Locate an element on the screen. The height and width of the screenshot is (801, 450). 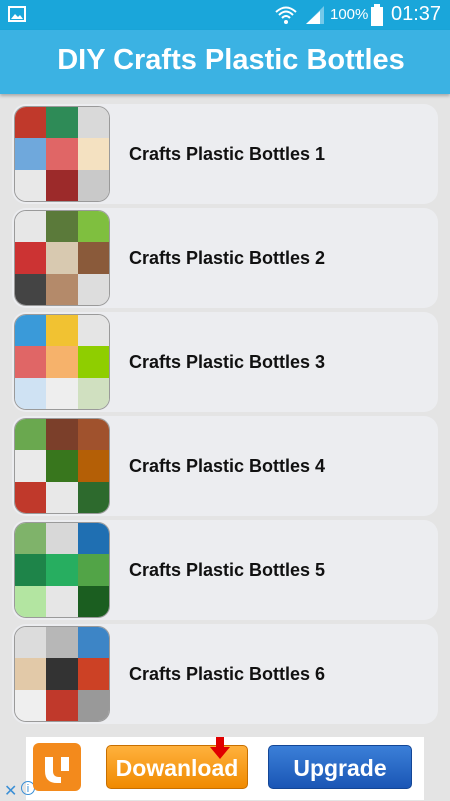
signal-icon is located at coordinates (315, 17).